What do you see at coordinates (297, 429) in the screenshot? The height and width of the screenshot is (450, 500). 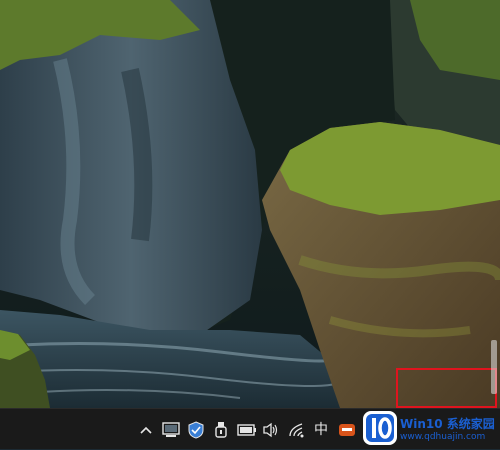 I see `wifi-icon` at bounding box center [297, 429].